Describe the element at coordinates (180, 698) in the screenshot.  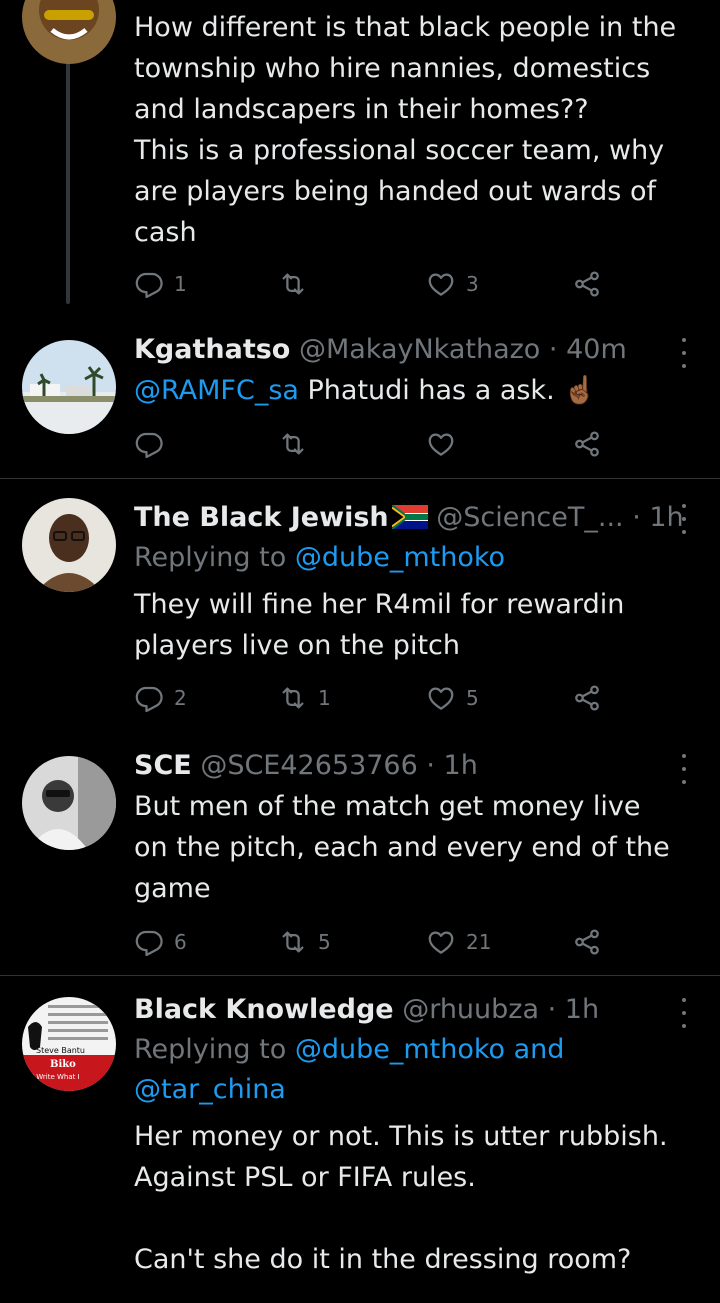
I see `reply-count: 2` at that location.